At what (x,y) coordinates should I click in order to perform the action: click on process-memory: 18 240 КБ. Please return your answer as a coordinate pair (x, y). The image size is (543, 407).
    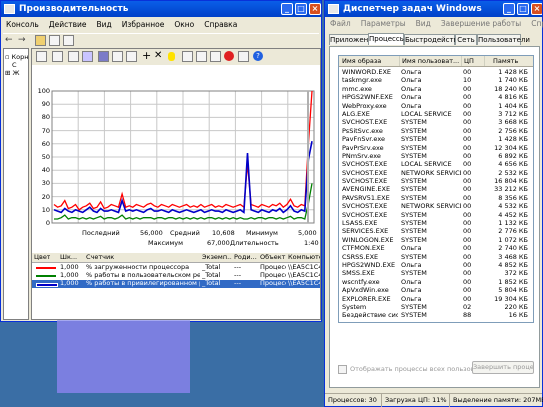
    Looking at the image, I should click on (511, 88).